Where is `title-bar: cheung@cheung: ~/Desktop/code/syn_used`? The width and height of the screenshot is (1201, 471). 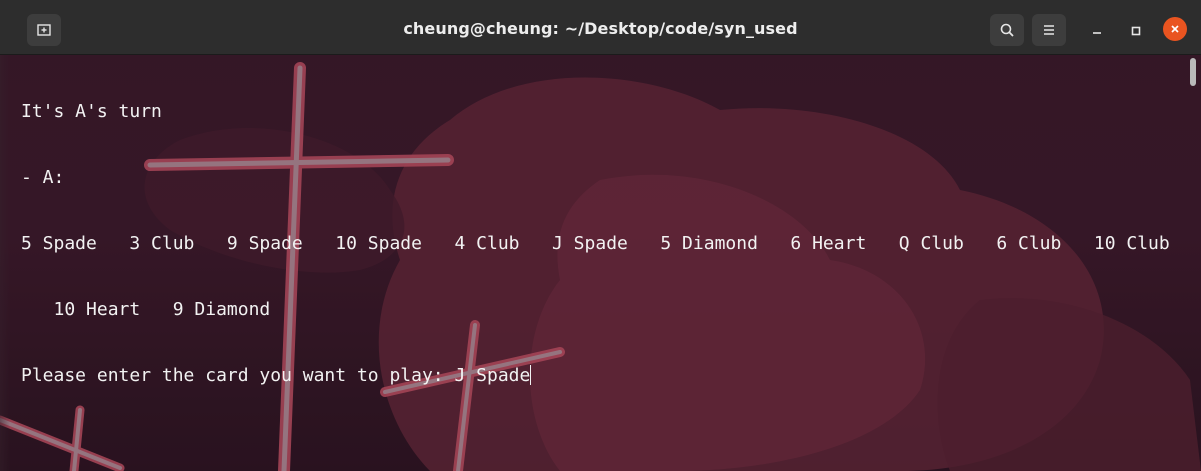
title-bar: cheung@cheung: ~/Desktop/code/syn_used is located at coordinates (600, 27).